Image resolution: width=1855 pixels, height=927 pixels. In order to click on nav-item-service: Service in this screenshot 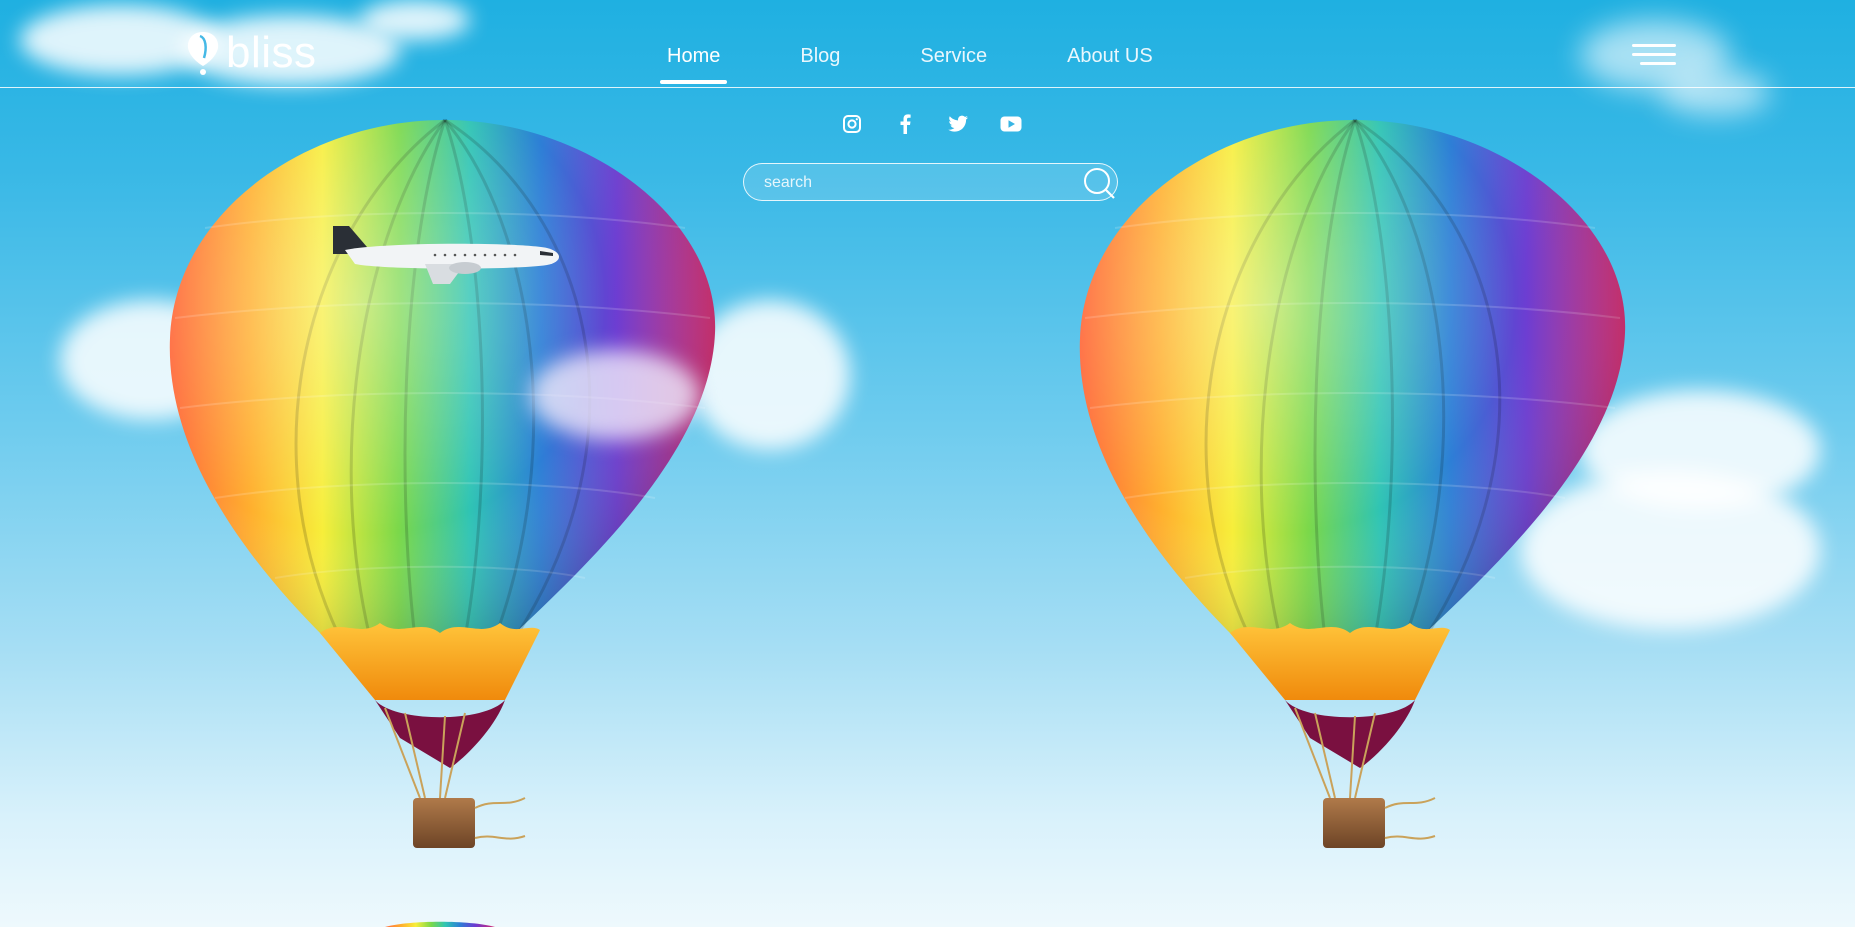, I will do `click(953, 56)`.